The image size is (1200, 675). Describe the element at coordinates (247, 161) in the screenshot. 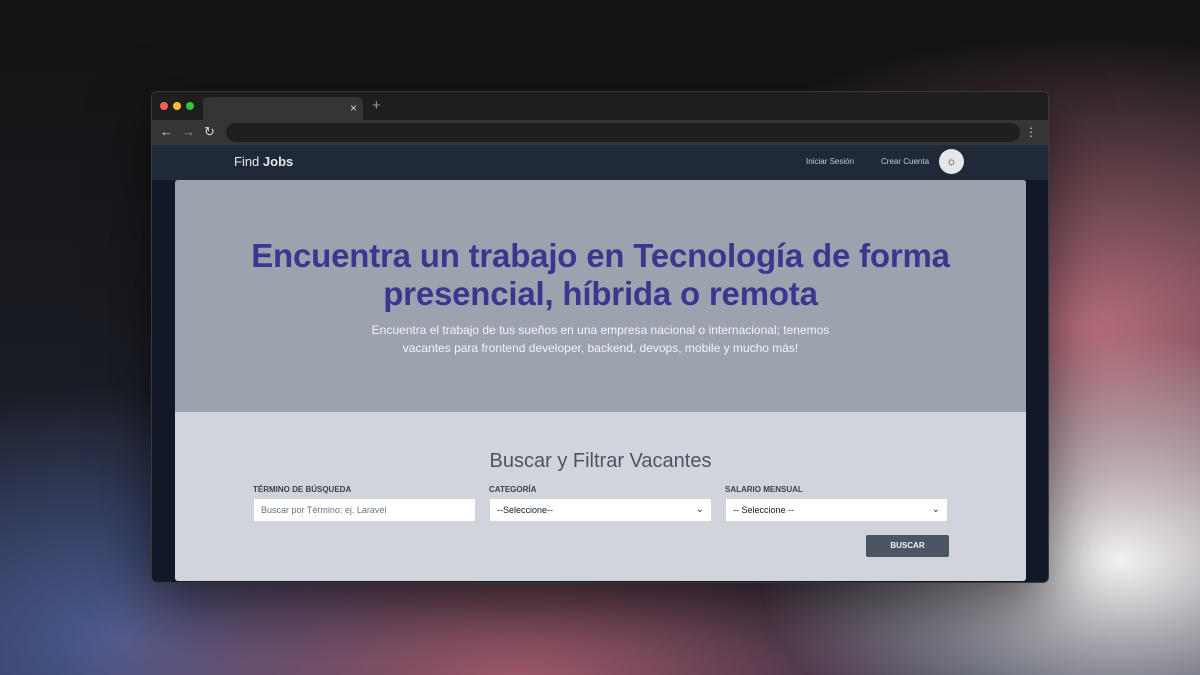

I see `brand-prefix: Find` at that location.